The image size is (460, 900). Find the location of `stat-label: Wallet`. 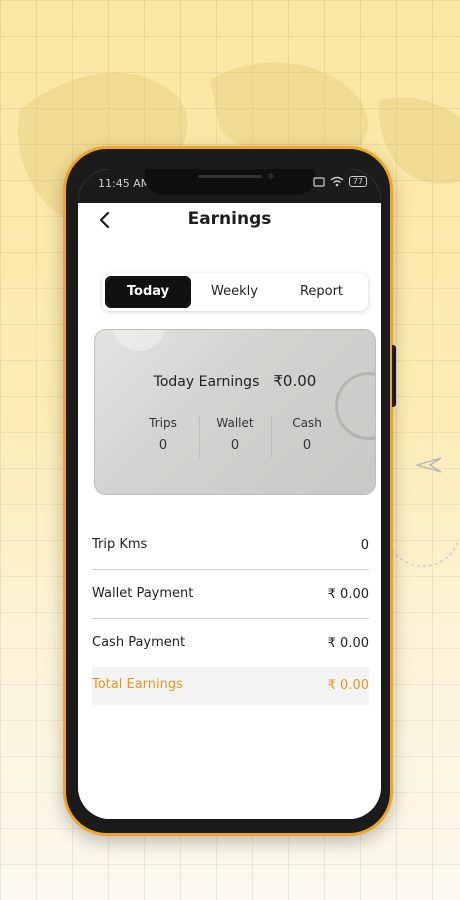

stat-label: Wallet is located at coordinates (235, 423).